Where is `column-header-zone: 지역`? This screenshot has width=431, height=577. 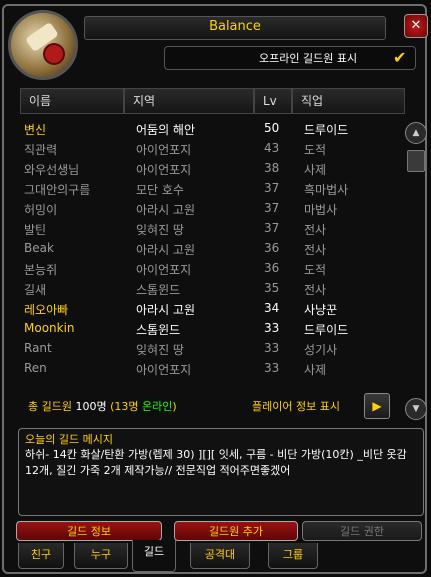 column-header-zone: 지역 is located at coordinates (189, 101).